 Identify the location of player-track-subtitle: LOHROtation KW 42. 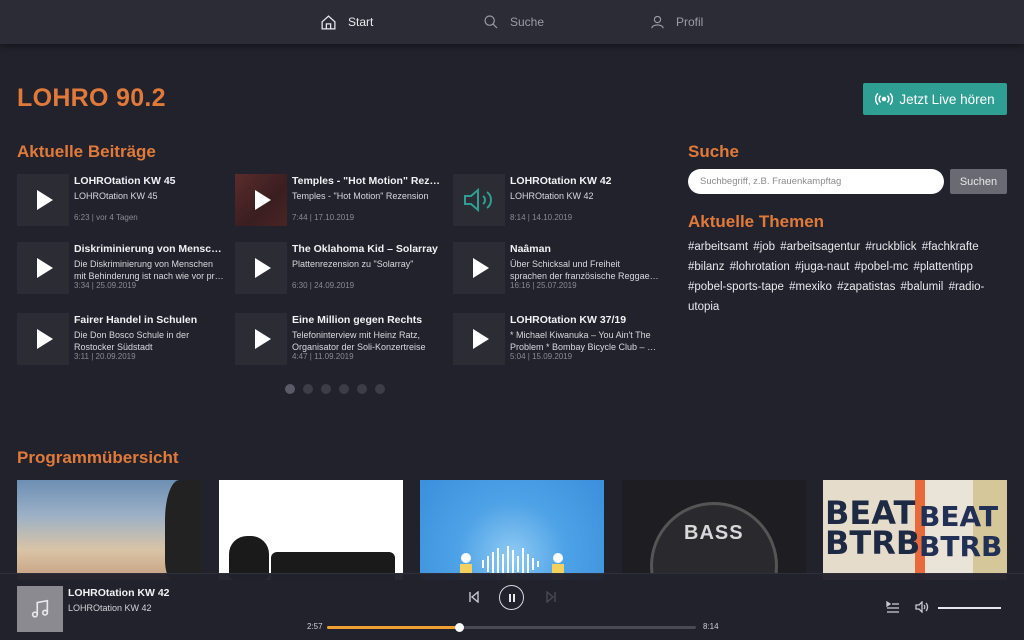
(110, 608).